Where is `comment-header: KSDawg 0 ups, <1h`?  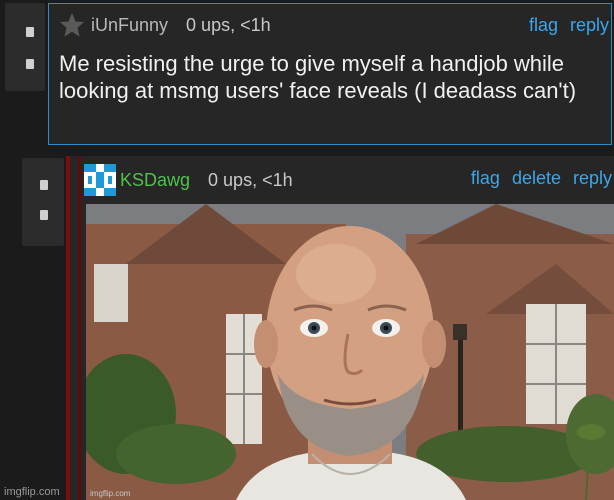
comment-header: KSDawg 0 ups, <1h is located at coordinates (188, 180).